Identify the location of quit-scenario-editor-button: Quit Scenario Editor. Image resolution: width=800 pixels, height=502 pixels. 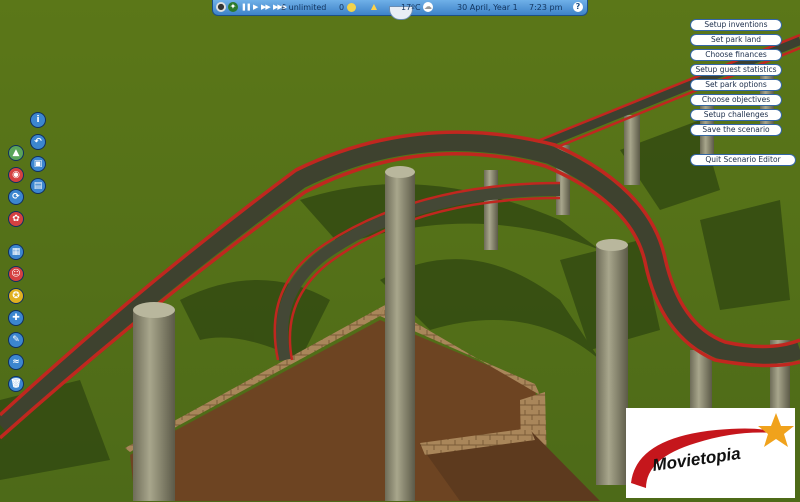
(743, 160).